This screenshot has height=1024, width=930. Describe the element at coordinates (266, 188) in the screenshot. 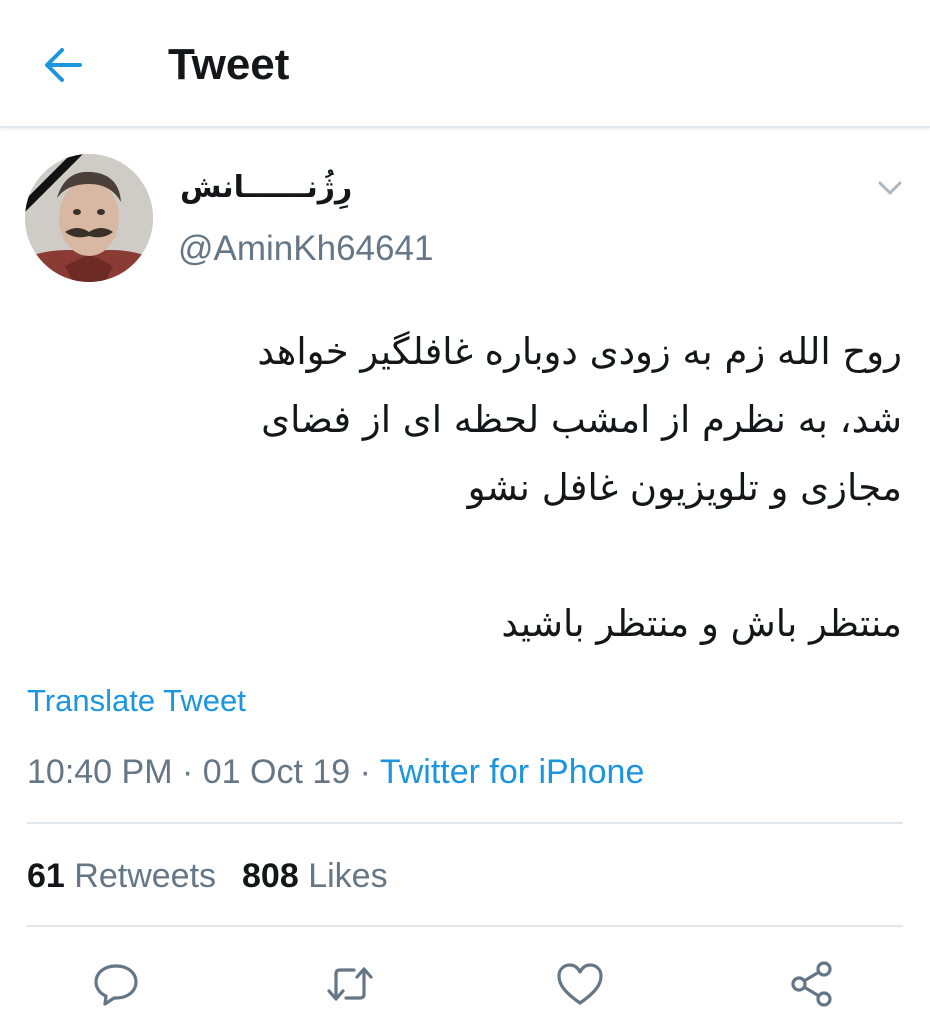

I see `author-display-name: رِژُنــــــانش` at that location.